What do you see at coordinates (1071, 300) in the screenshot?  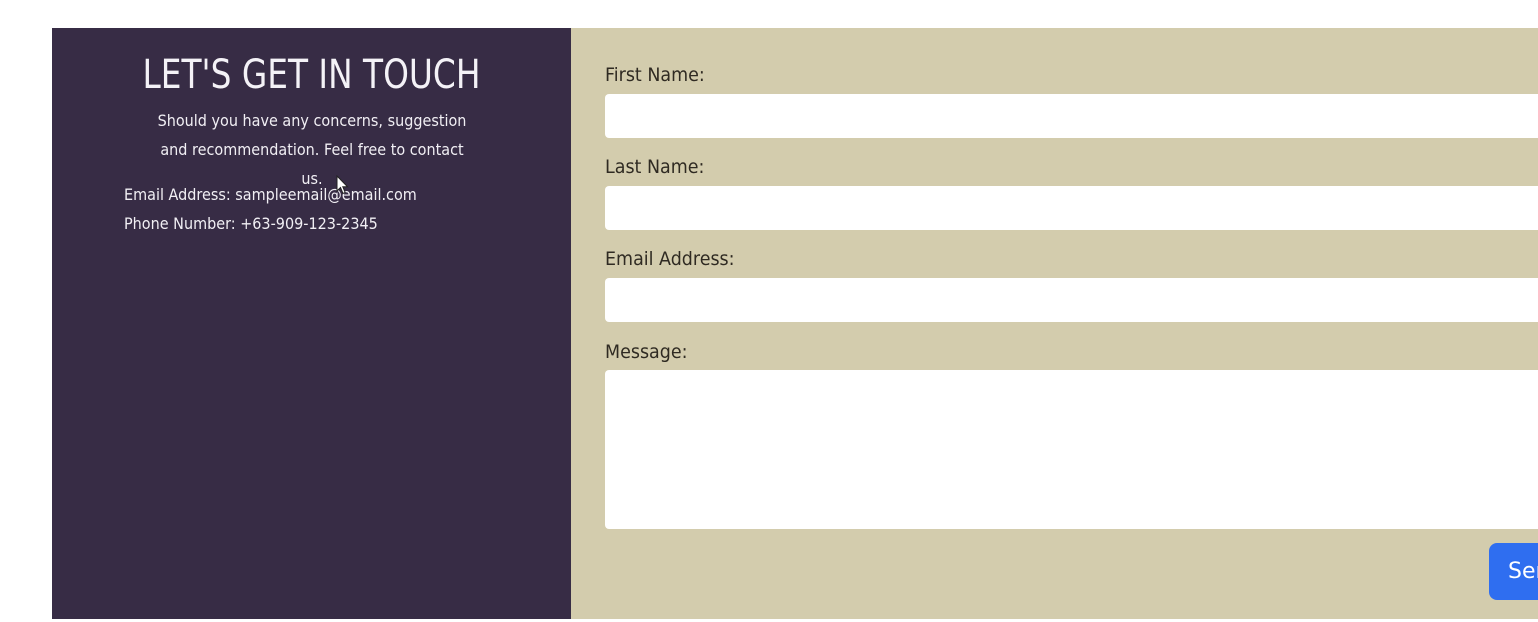 I see `email-input` at bounding box center [1071, 300].